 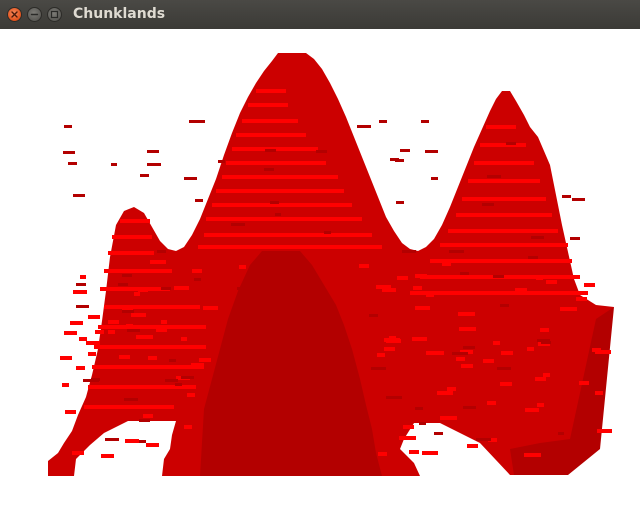 What do you see at coordinates (119, 14) in the screenshot?
I see `window-title: Chunklands` at bounding box center [119, 14].